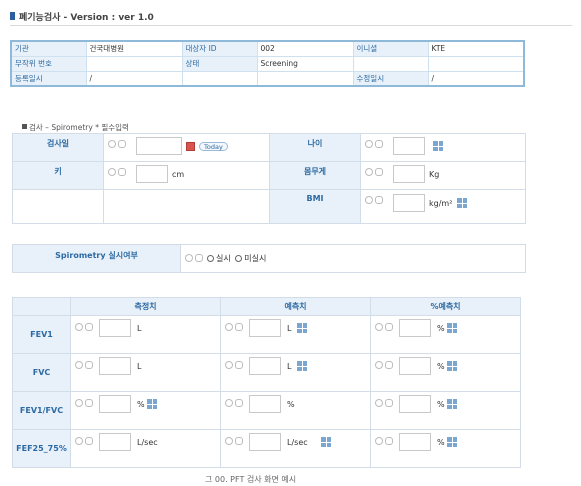 The image size is (581, 486). I want to click on header-measured: 측정치, so click(145, 306).